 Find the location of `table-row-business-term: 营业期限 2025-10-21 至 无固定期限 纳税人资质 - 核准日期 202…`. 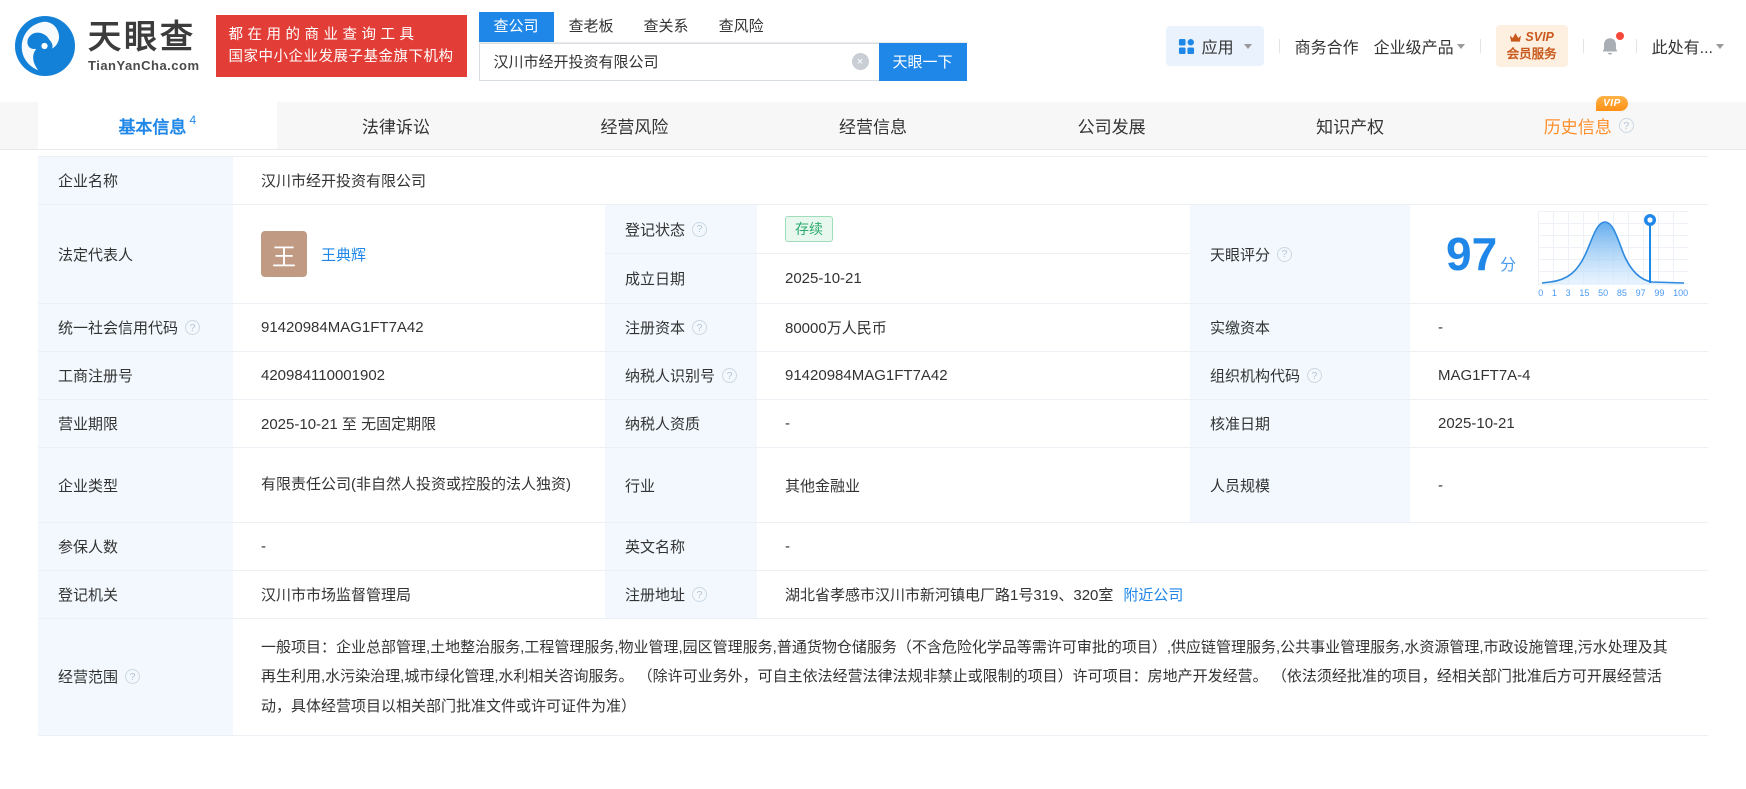

table-row-business-term: 营业期限 2025-10-21 至 无固定期限 纳税人资质 - 核准日期 202… is located at coordinates (873, 424).